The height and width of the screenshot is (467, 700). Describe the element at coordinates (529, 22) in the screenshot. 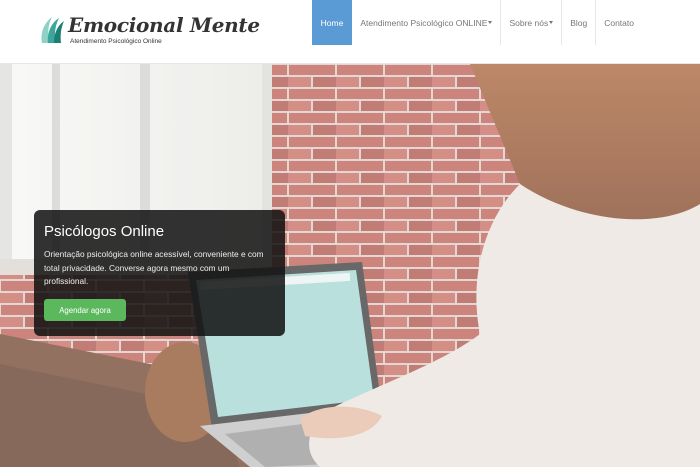

I see `nav-item-label: Sobre nós` at that location.